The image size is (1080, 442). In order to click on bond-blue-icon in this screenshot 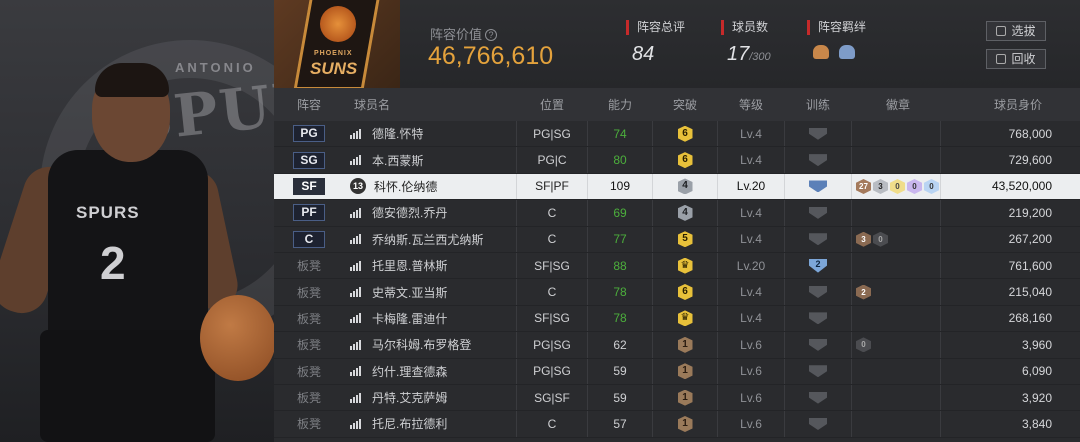, I will do `click(847, 52)`.